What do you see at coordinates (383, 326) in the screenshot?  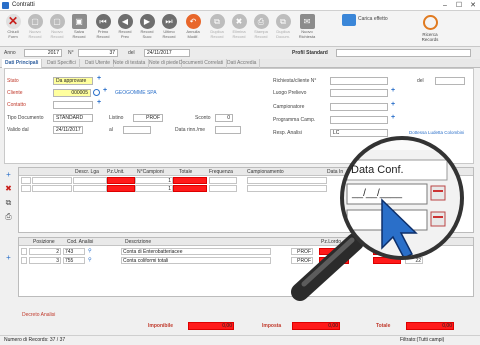 I see `totale-label: Totale` at bounding box center [383, 326].